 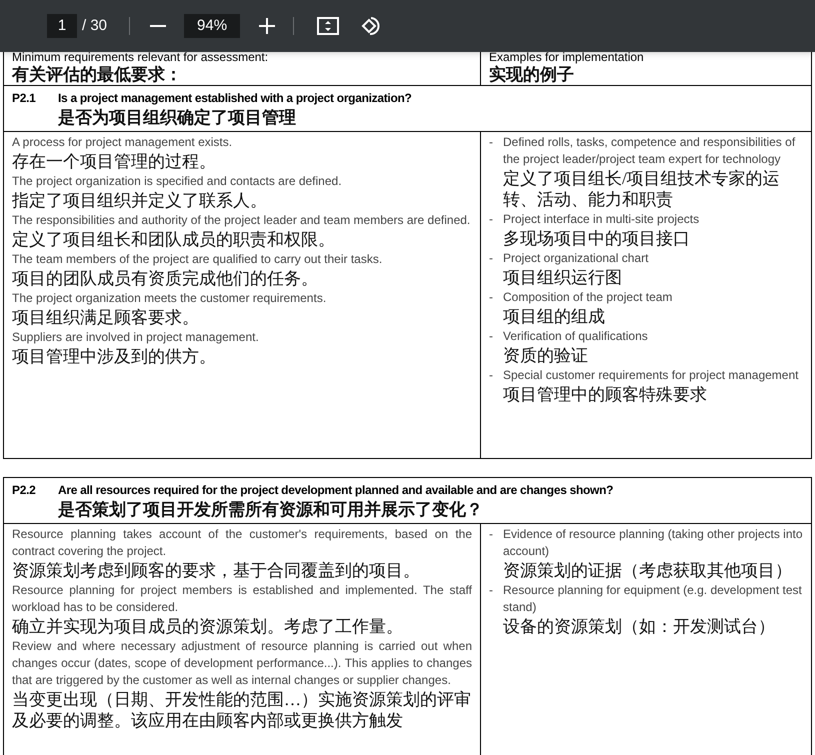 What do you see at coordinates (158, 26) in the screenshot?
I see `minus-icon` at bounding box center [158, 26].